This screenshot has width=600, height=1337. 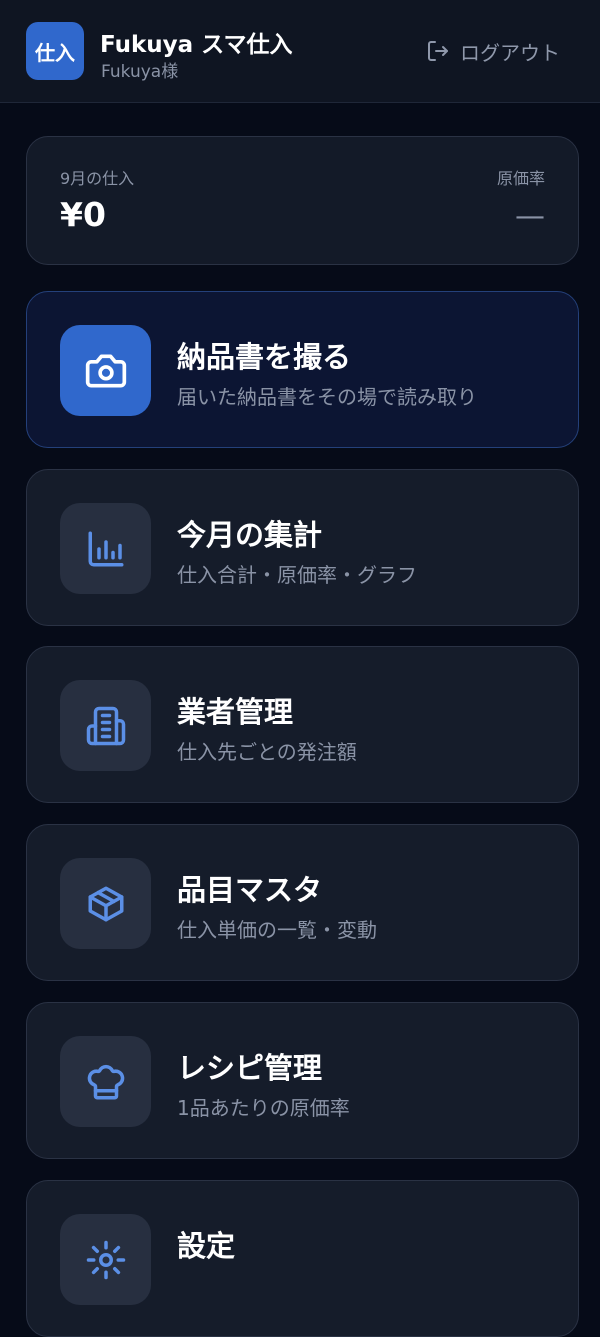 What do you see at coordinates (297, 575) in the screenshot?
I see `menu-card-subtitle: 仕入合計・原価率・グラフ` at bounding box center [297, 575].